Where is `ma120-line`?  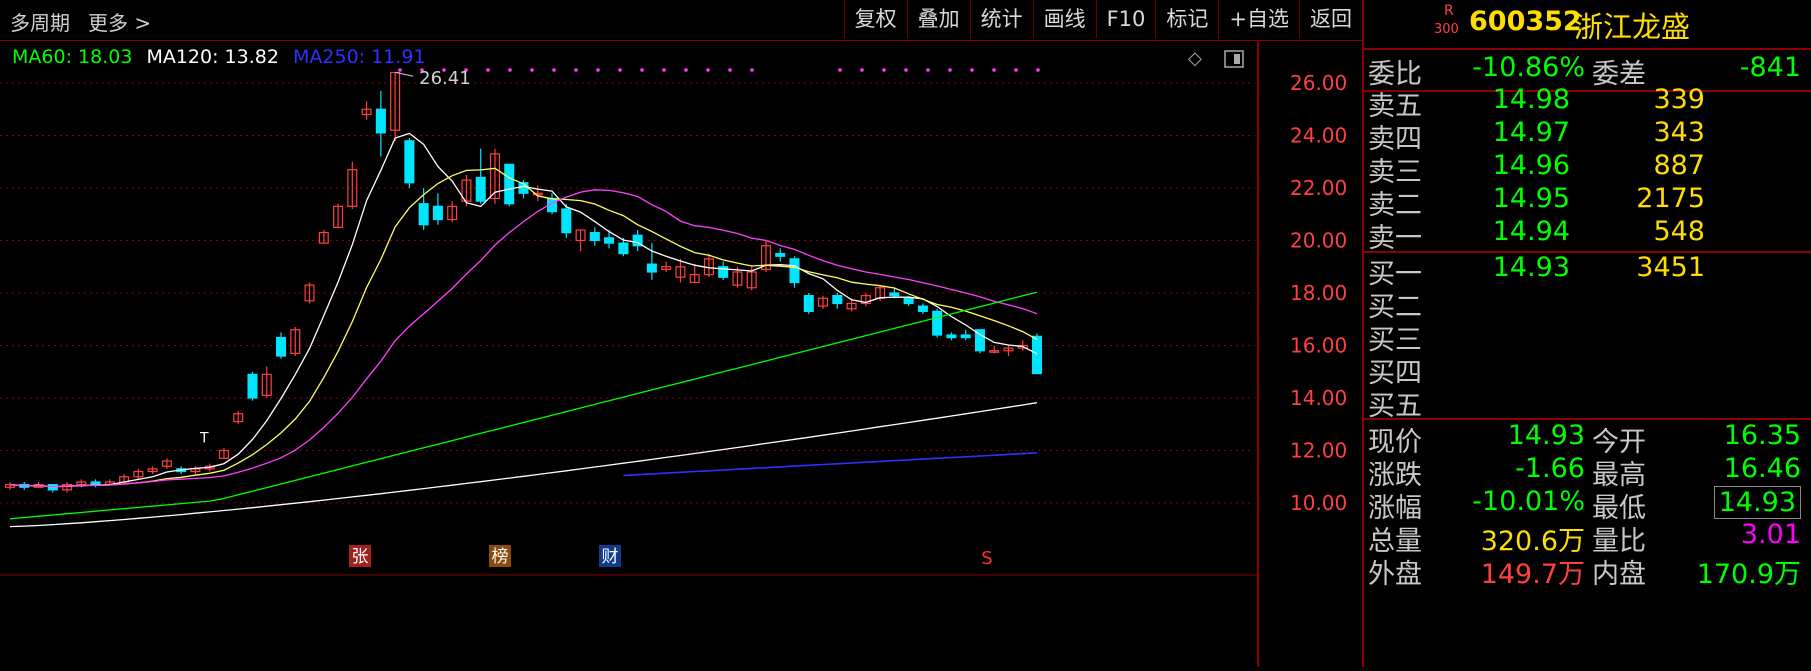 ma120-line is located at coordinates (523, 465).